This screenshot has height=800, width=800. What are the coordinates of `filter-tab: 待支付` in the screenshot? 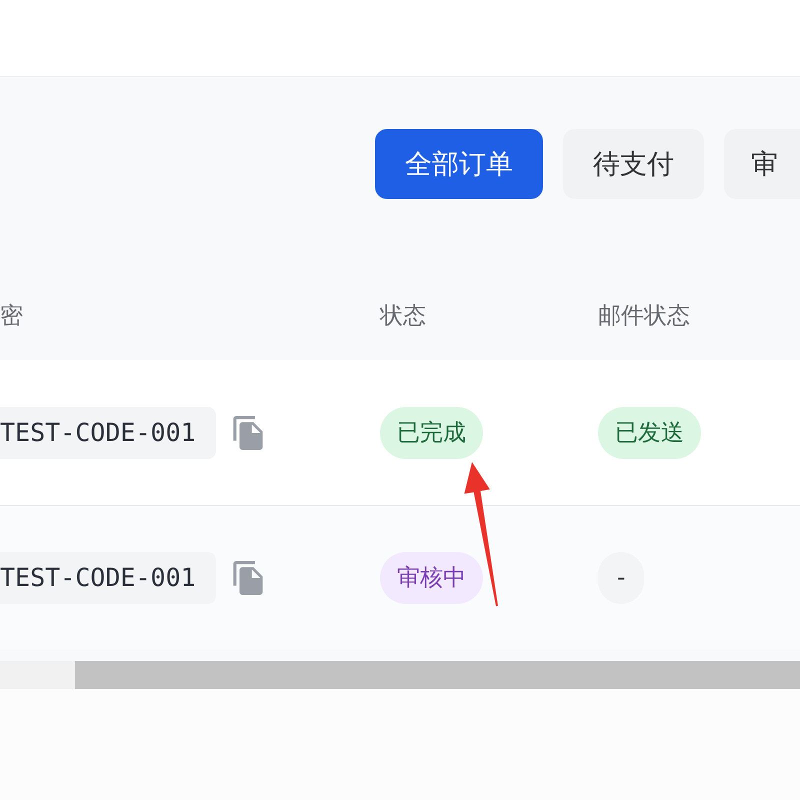 It's located at (633, 164).